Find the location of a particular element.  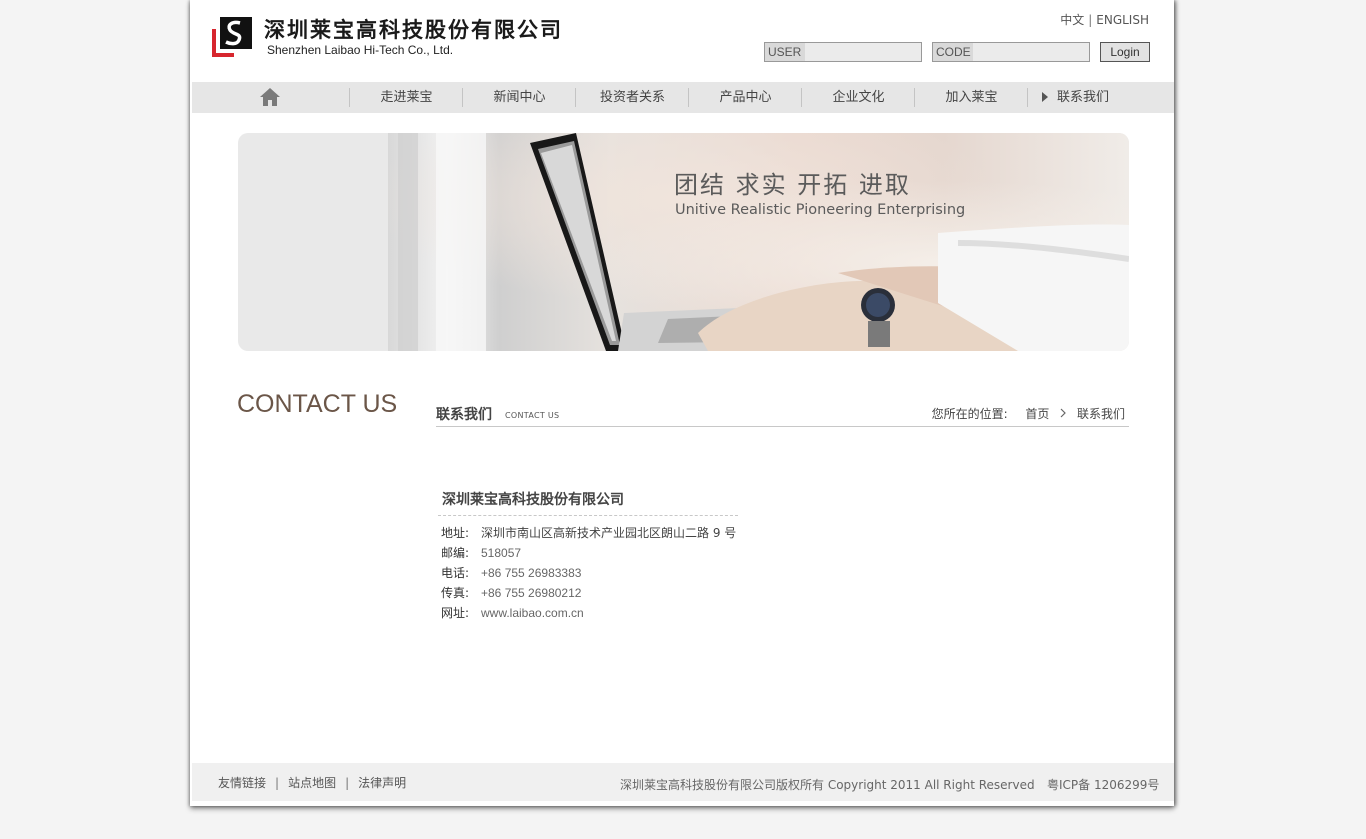

breadcrumb-home-link: 首页 is located at coordinates (1037, 414).